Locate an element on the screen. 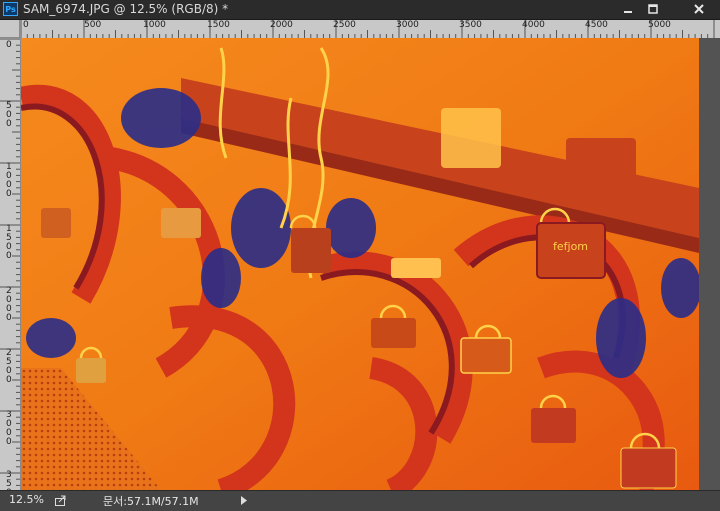  document-size-info: 문서:57.1M/57.1M is located at coordinates (151, 501).